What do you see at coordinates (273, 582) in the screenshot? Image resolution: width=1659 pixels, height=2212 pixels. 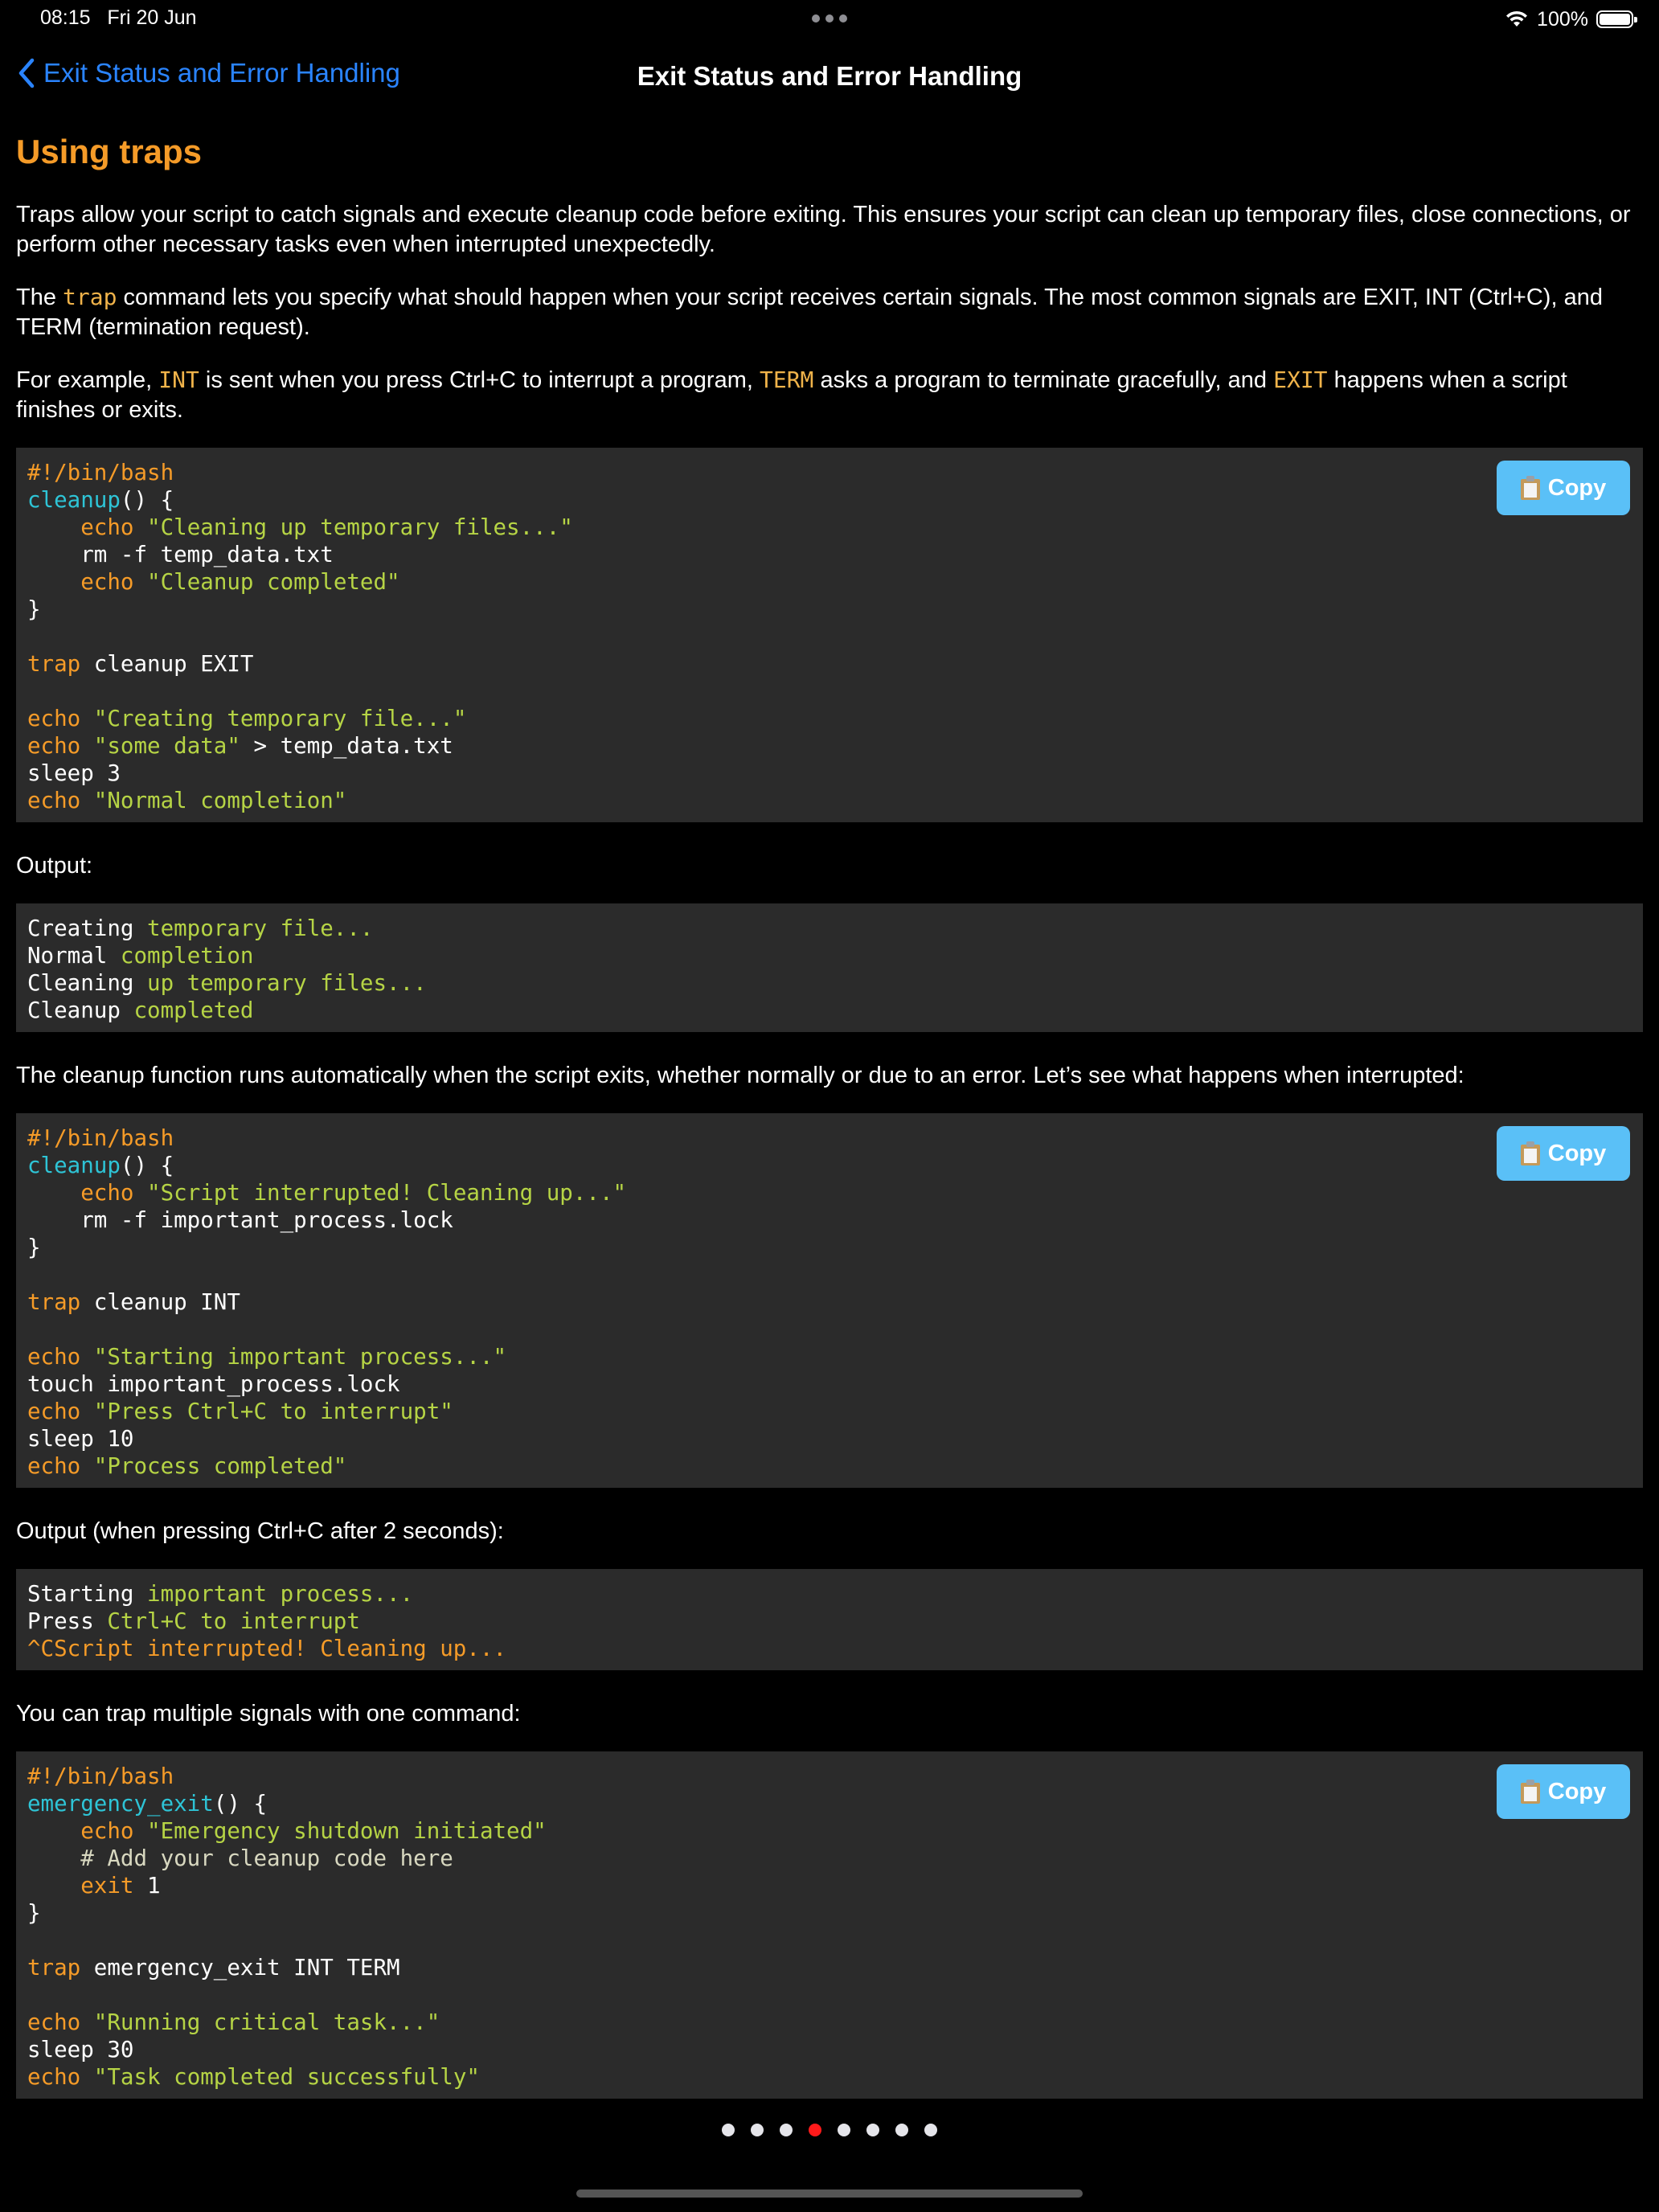 I see `code-token: "Cleanup completed"` at bounding box center [273, 582].